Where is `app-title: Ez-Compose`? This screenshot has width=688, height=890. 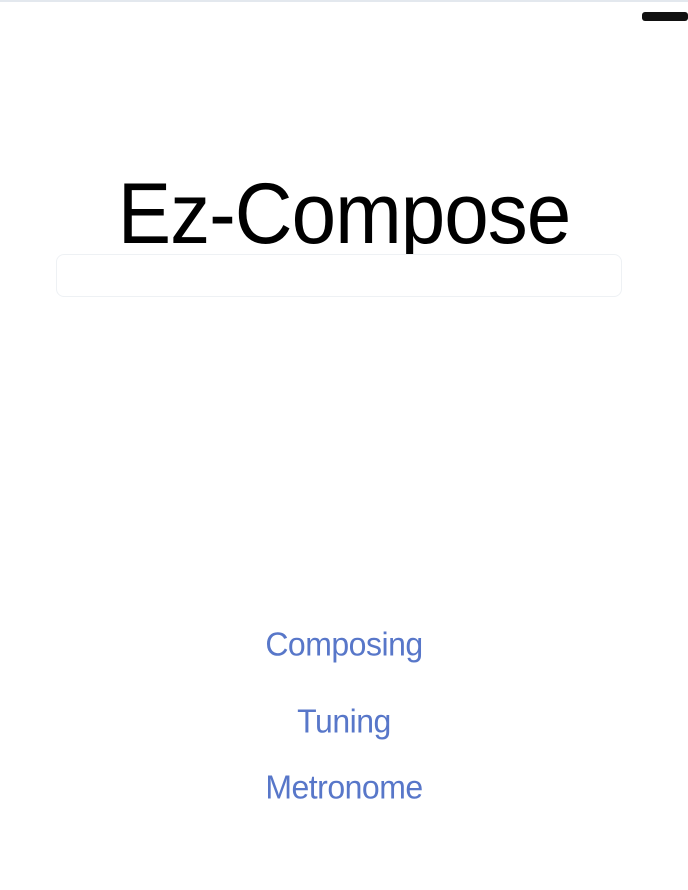 app-title: Ez-Compose is located at coordinates (344, 213).